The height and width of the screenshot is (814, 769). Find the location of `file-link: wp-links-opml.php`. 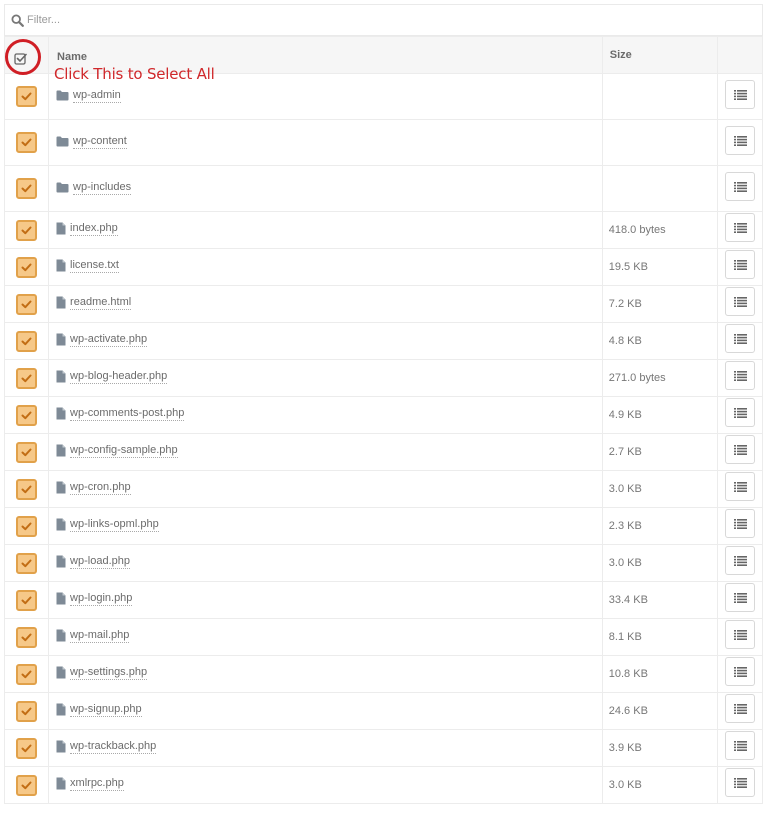

file-link: wp-links-opml.php is located at coordinates (114, 525).